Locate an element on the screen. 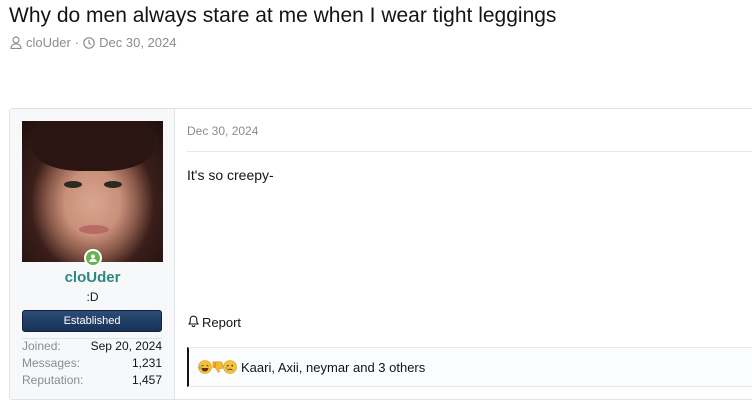 The width and height of the screenshot is (752, 408). online-status-icon is located at coordinates (93, 258).